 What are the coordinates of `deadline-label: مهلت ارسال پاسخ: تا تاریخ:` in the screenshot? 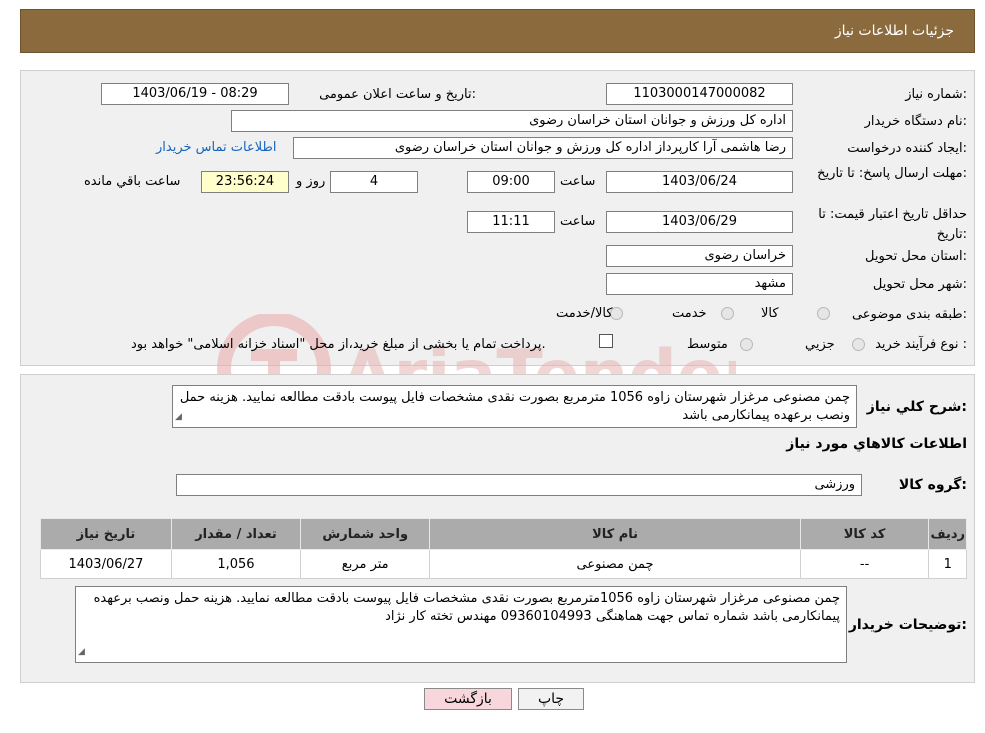 It's located at (892, 173).